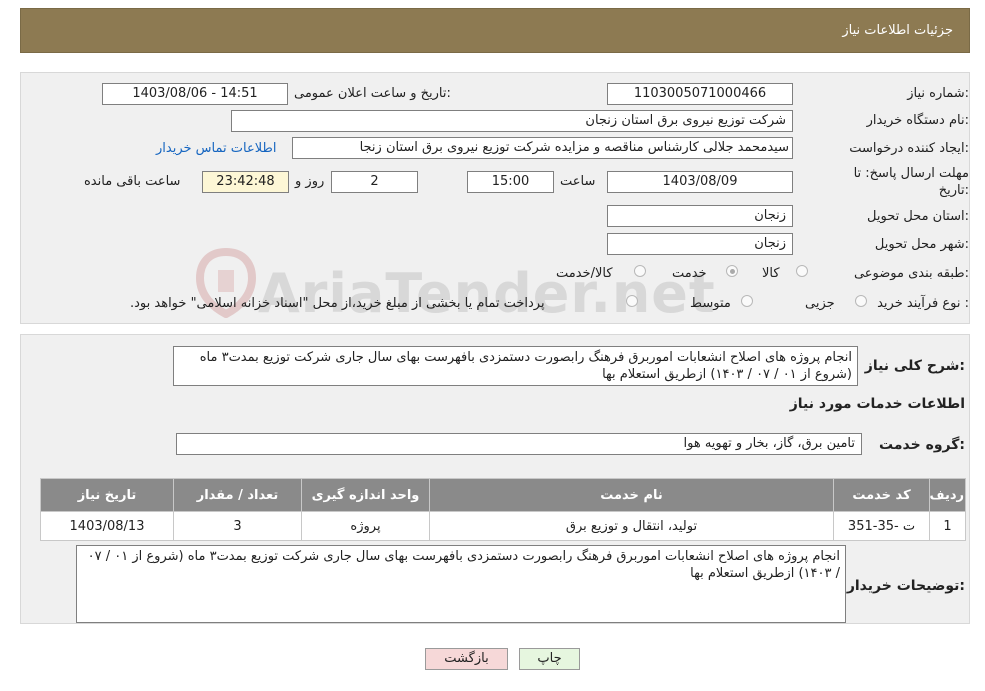 The image size is (985, 691). Describe the element at coordinates (771, 273) in the screenshot. I see `category-option-goods: کالا` at that location.